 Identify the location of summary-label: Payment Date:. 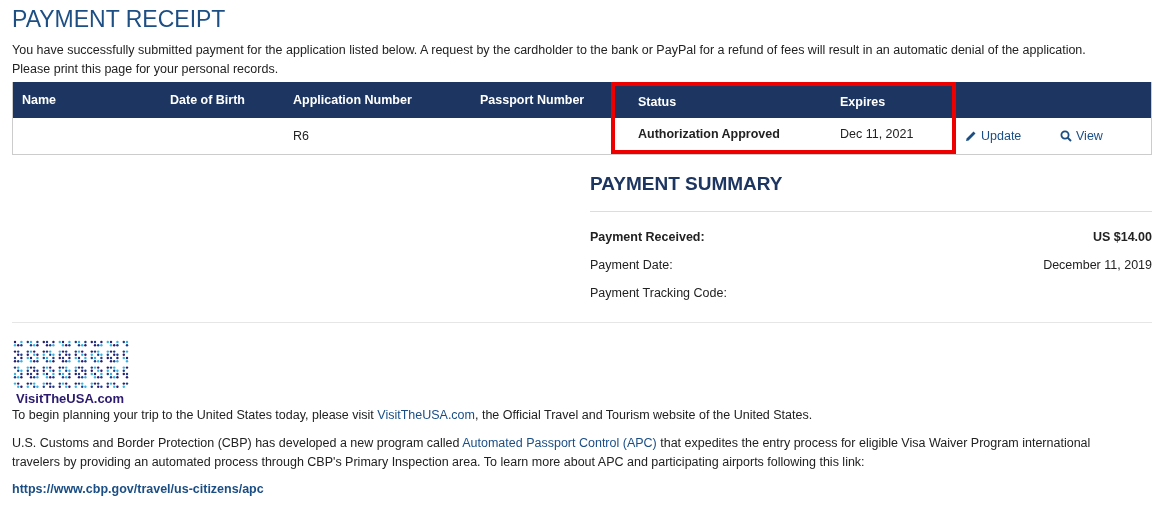
(631, 266).